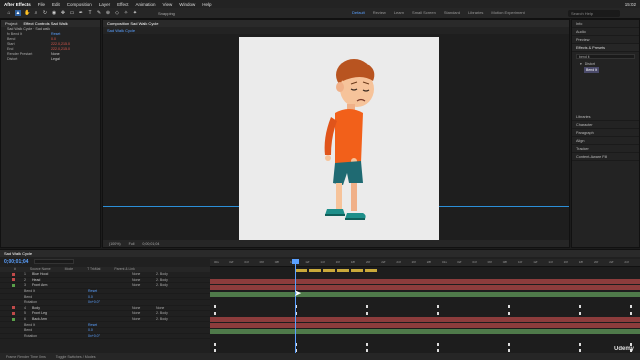 The height and width of the screenshot is (360, 640). Describe the element at coordinates (9, 13) in the screenshot. I see `home-icon: ⌂` at that location.